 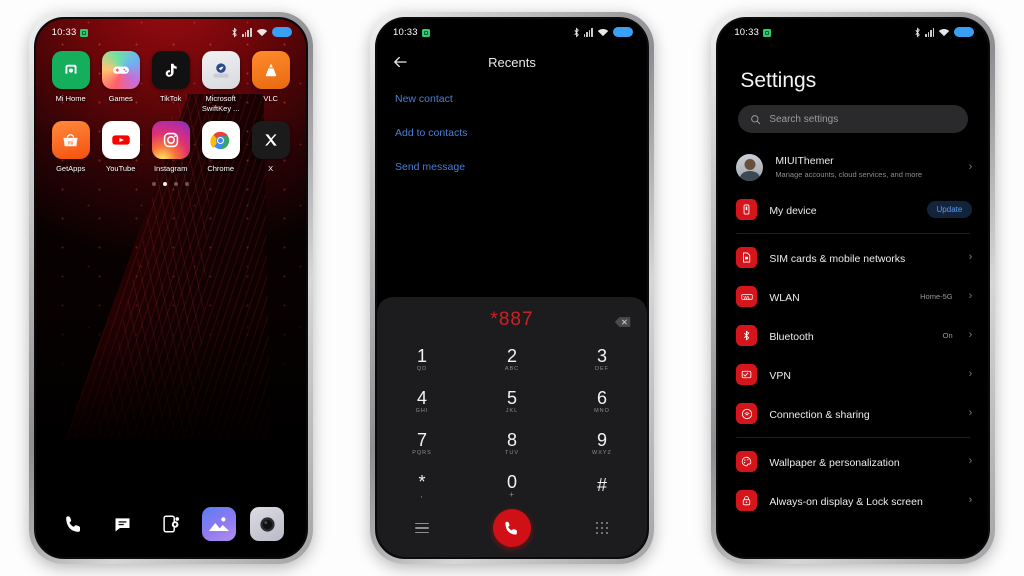 I want to click on divider, so click(x=853, y=233).